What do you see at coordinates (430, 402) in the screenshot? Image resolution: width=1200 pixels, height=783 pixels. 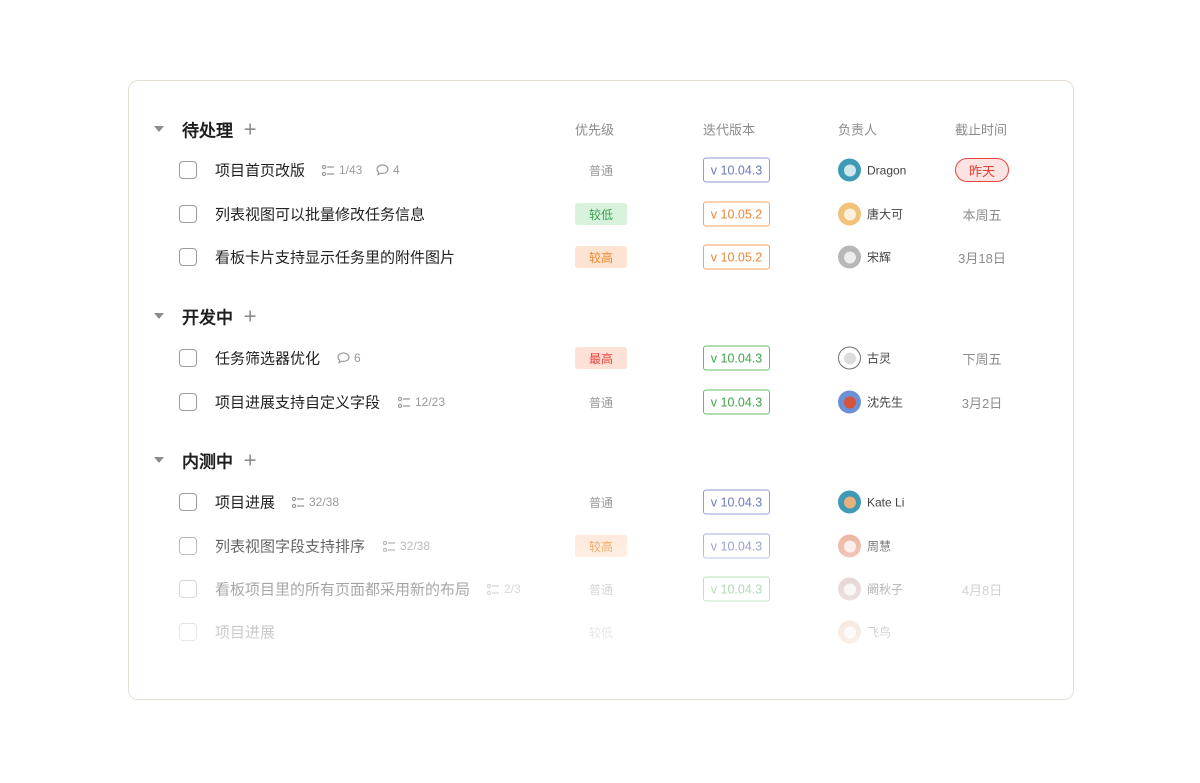 I see `subtask-count-text: 12/23` at bounding box center [430, 402].